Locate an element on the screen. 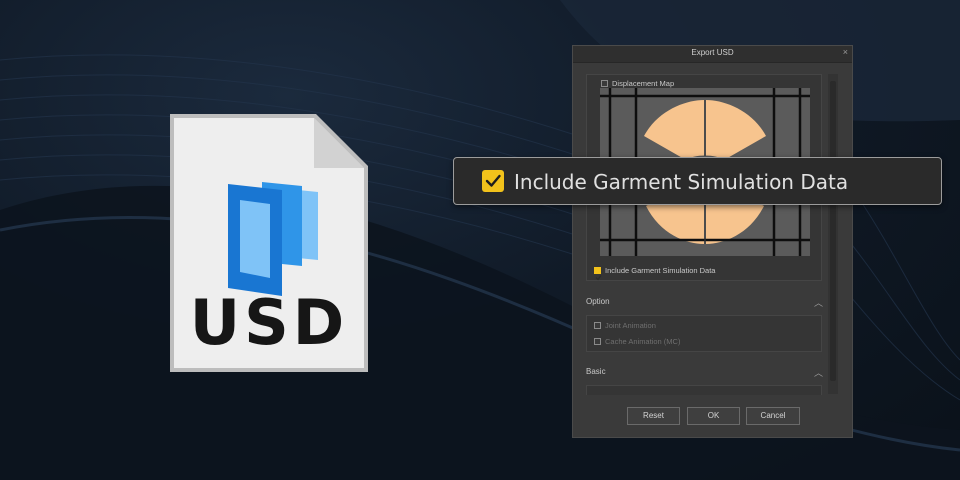 The width and height of the screenshot is (960, 480). displacement-map-label: Displacement Map is located at coordinates (643, 83).